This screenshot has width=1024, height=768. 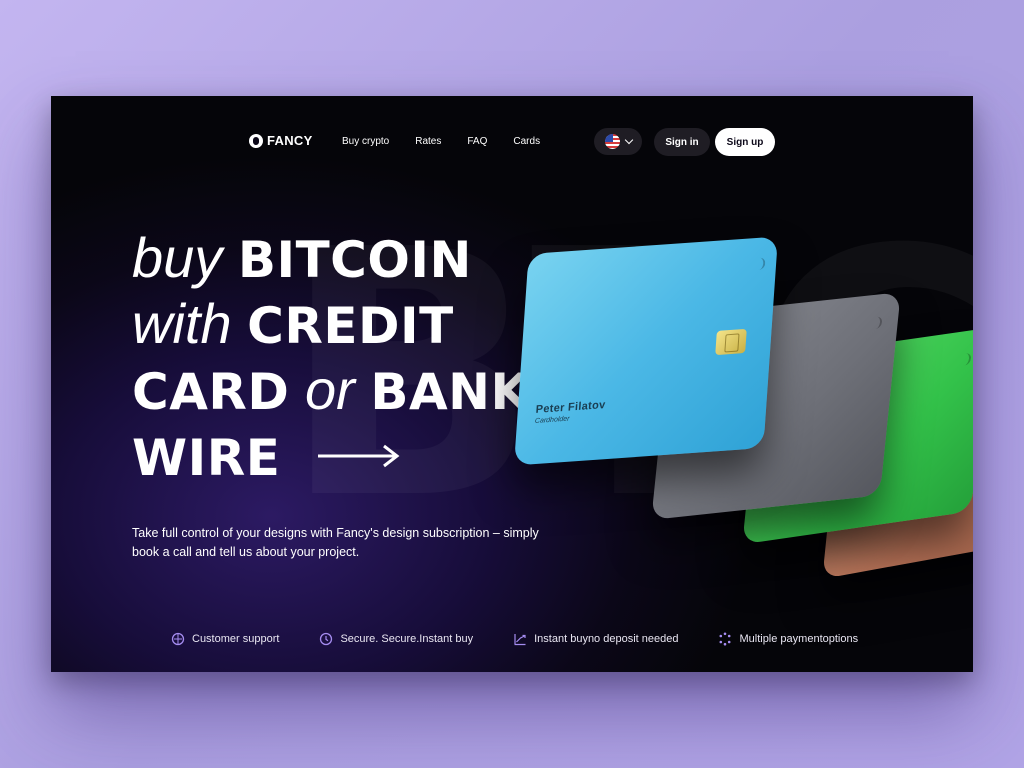 I want to click on feature-item: Secure. Secure.Instant buy, so click(x=396, y=639).